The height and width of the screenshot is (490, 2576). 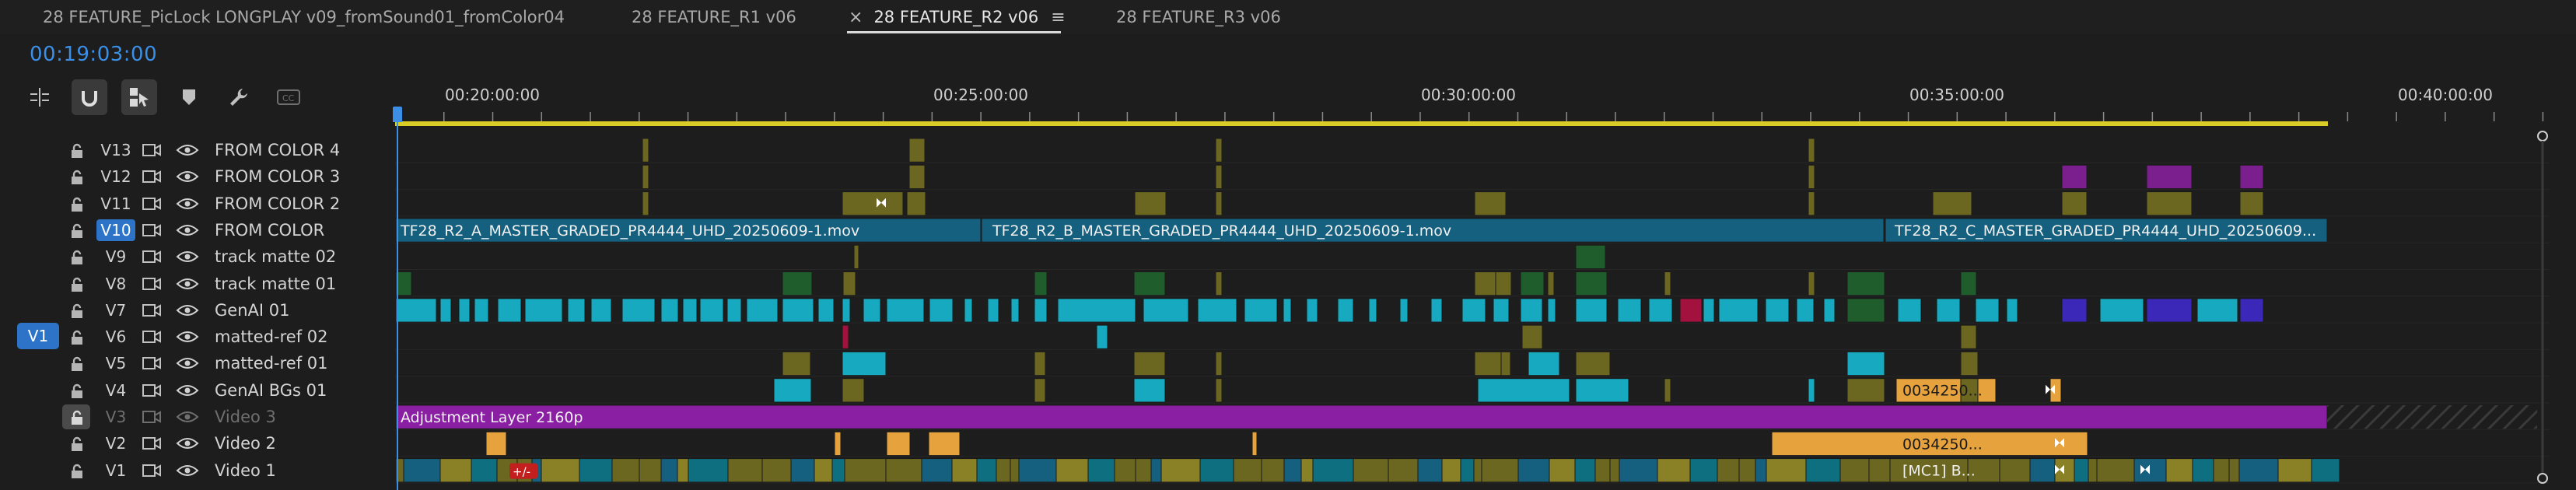 What do you see at coordinates (115, 417) in the screenshot?
I see `track-target: V3` at bounding box center [115, 417].